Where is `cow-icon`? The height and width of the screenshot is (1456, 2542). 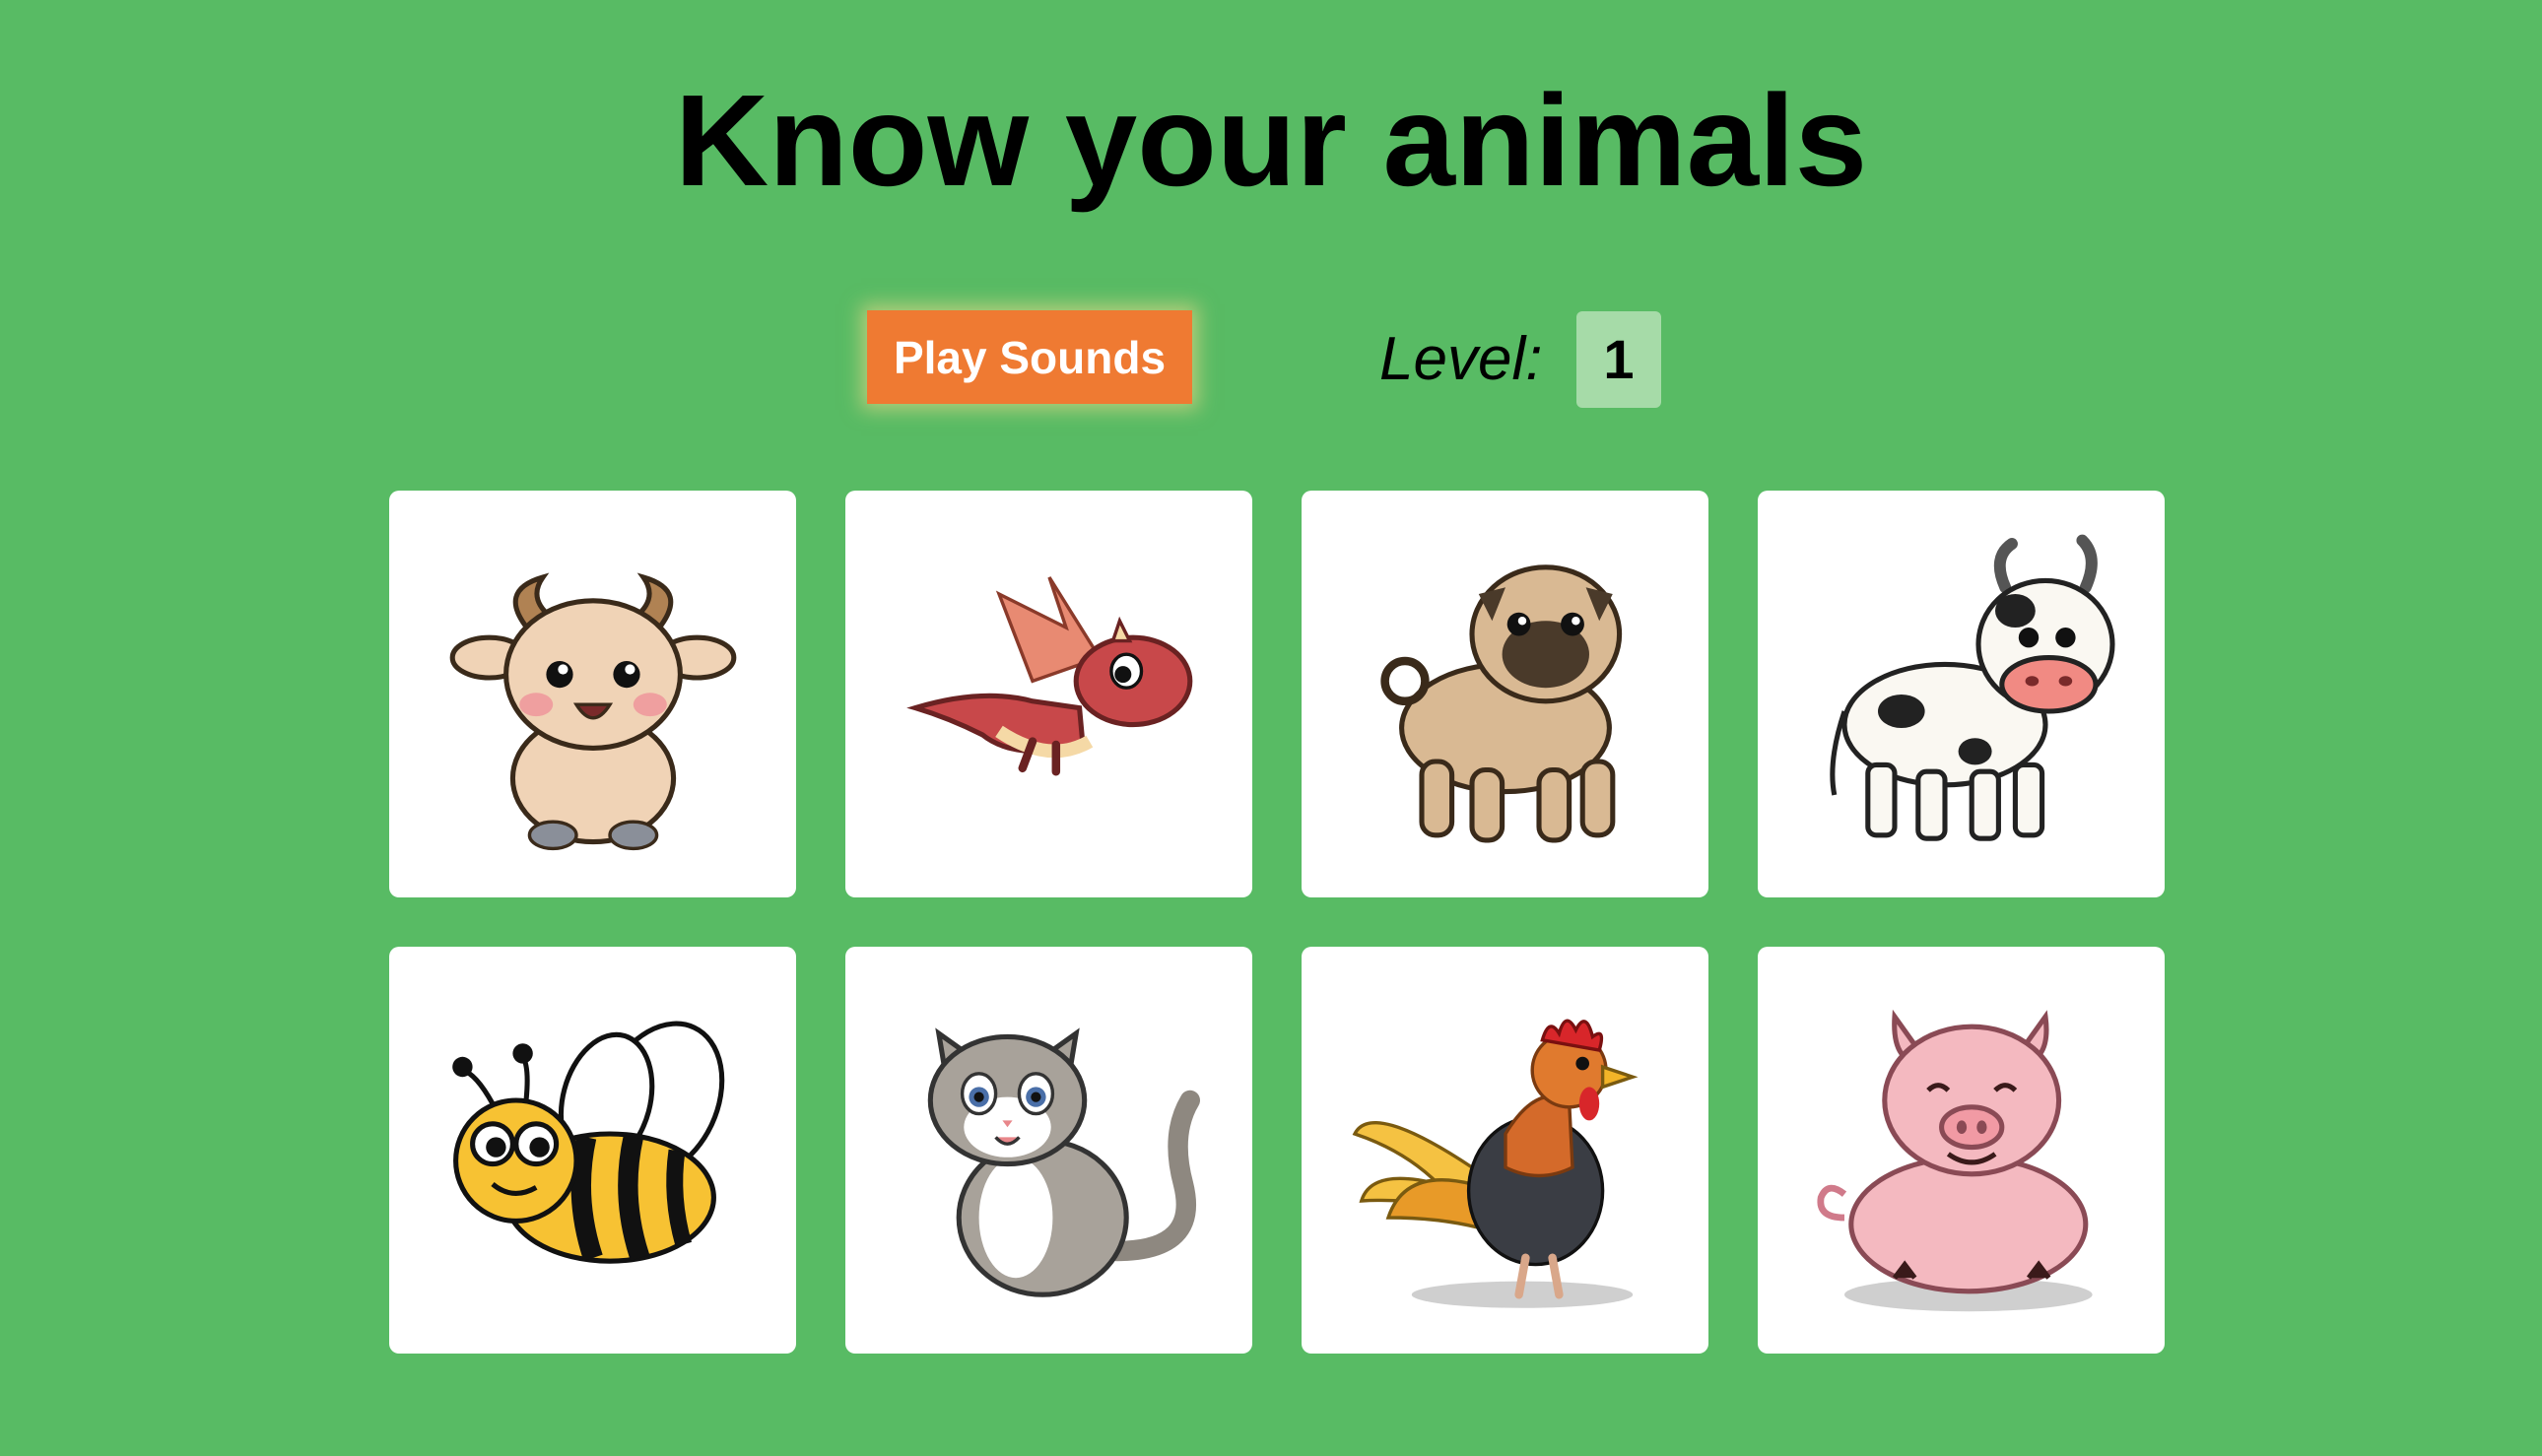 cow-icon is located at coordinates (1972, 687).